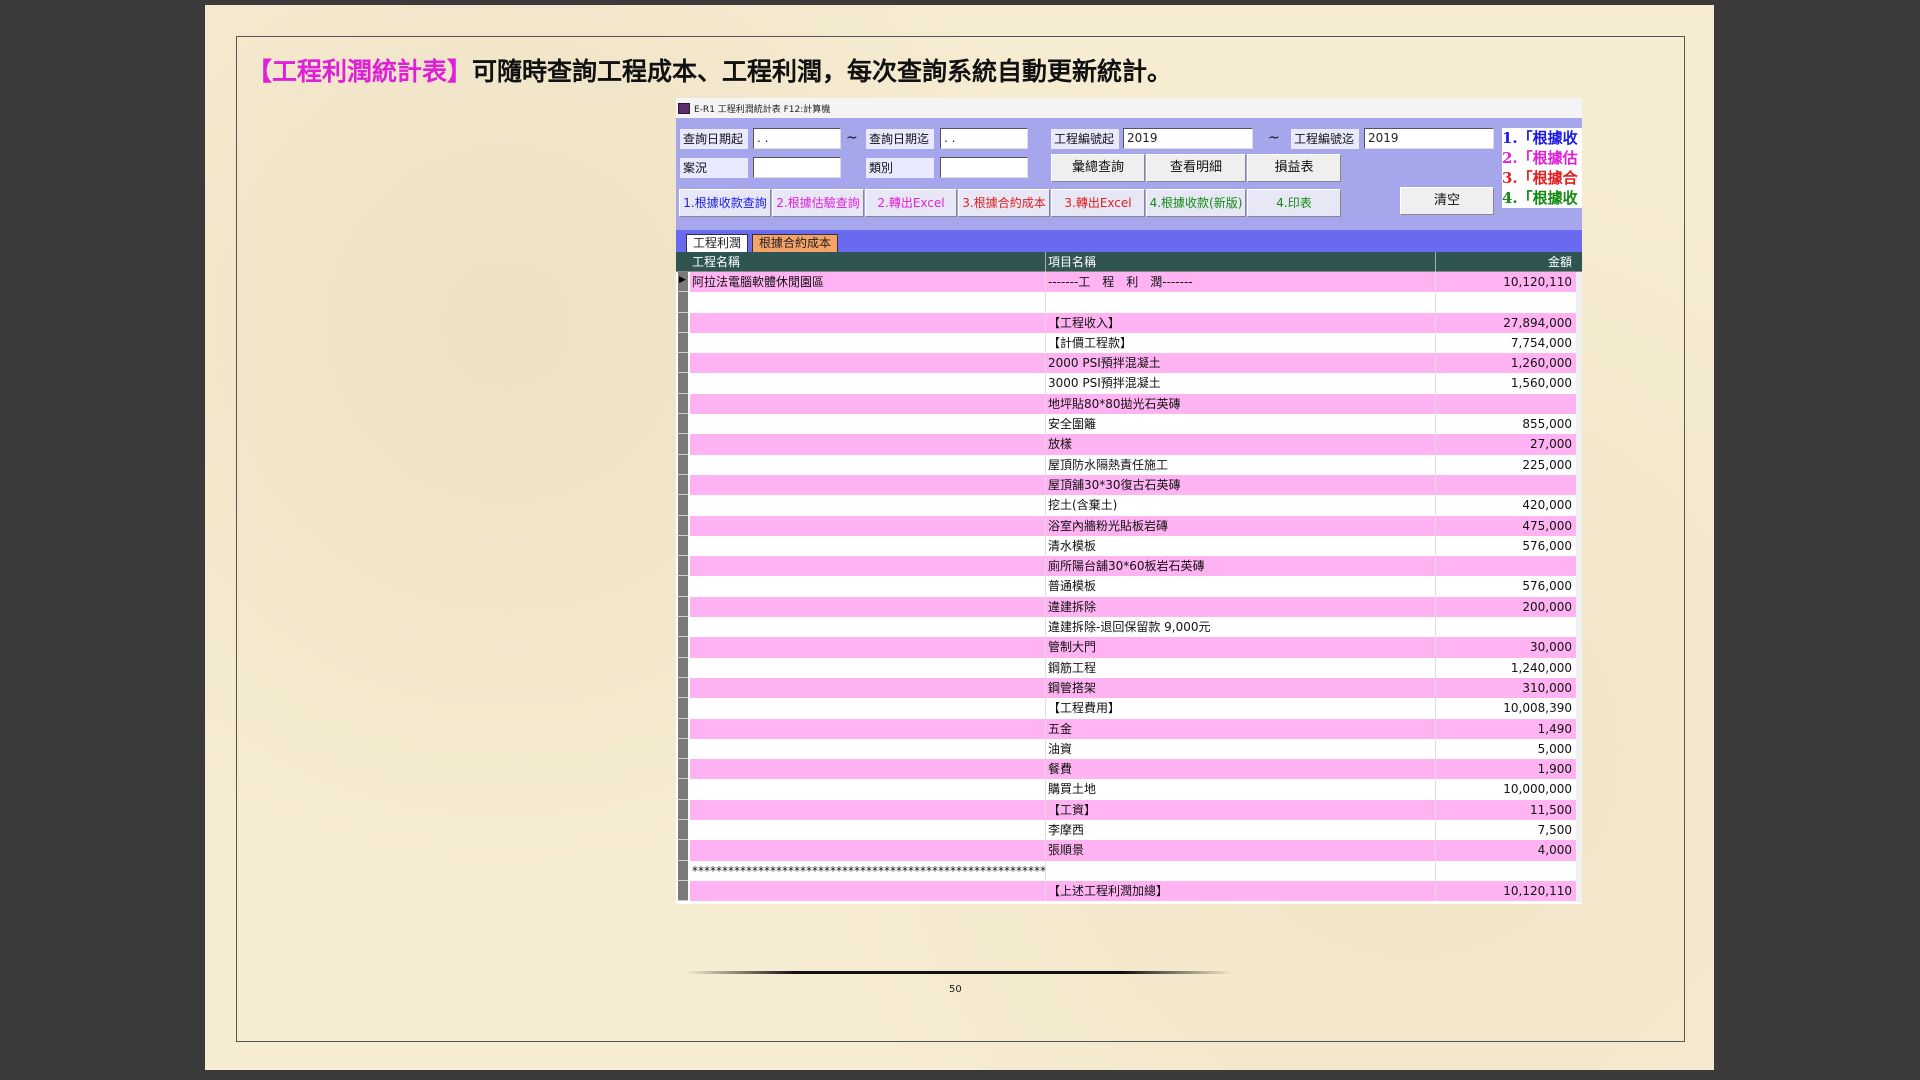 Image resolution: width=1920 pixels, height=1080 pixels. What do you see at coordinates (1129, 363) in the screenshot?
I see `table-row: 2000 PSI預拌混凝土 1,260,000` at bounding box center [1129, 363].